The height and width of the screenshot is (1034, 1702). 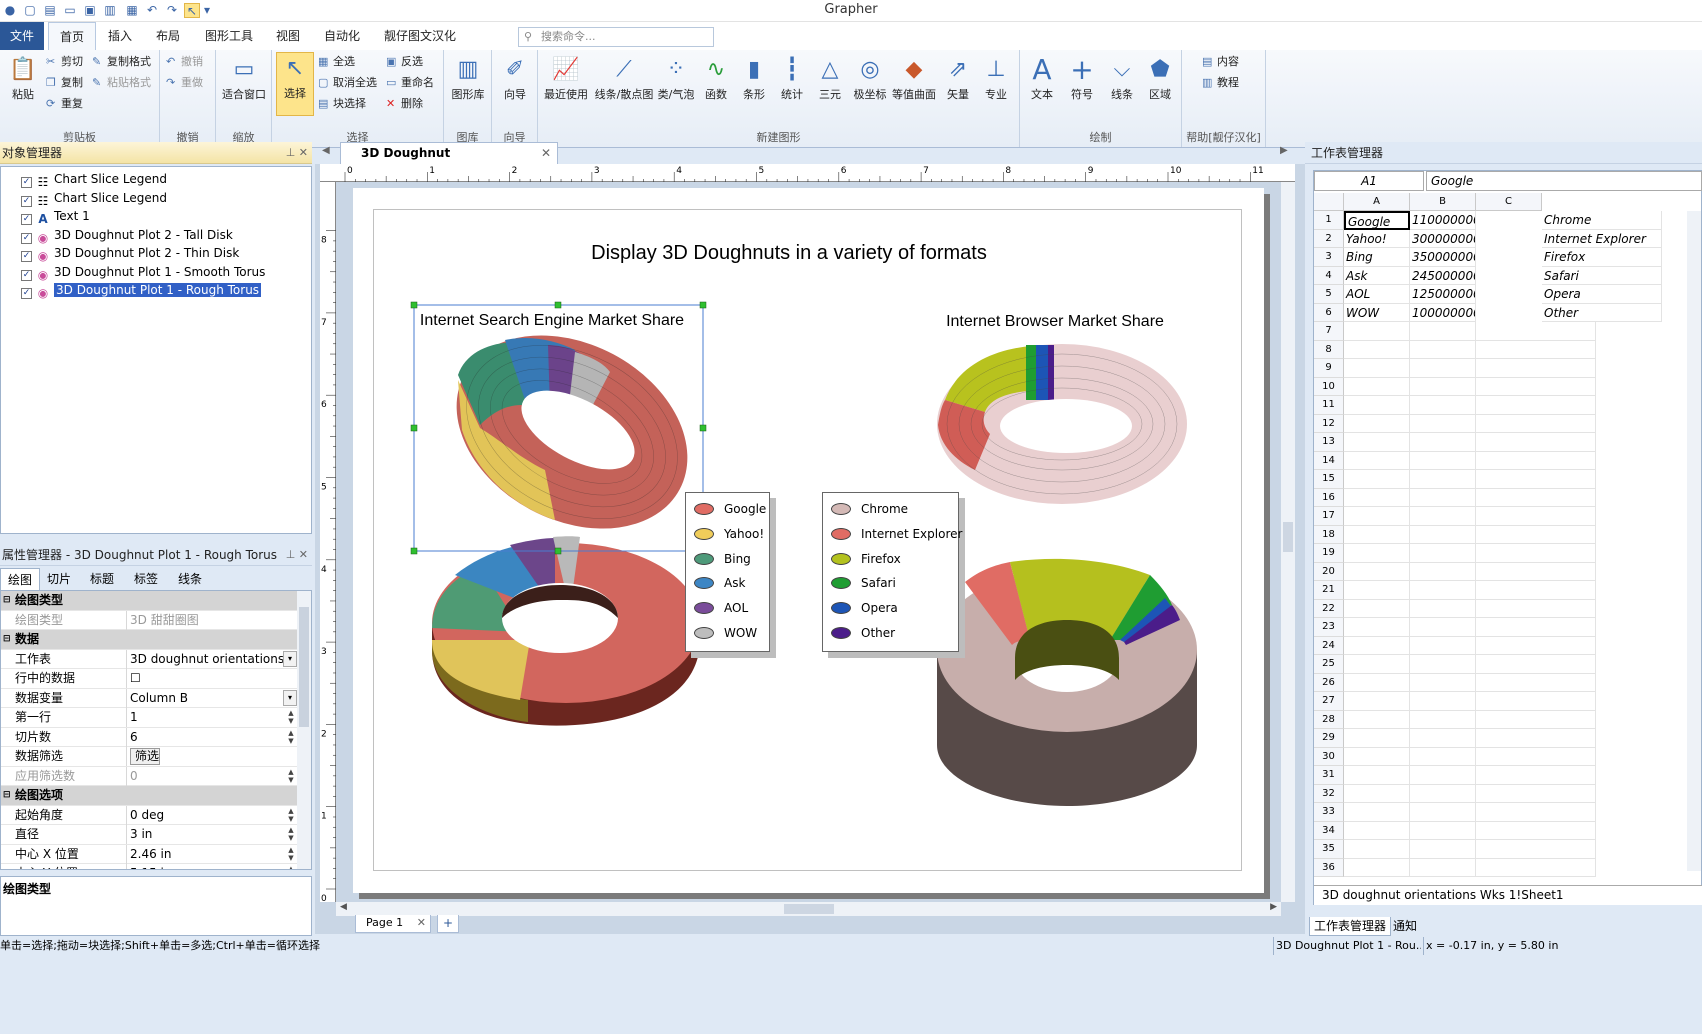 I want to click on close-page-icon: ✕, so click(x=421, y=923).